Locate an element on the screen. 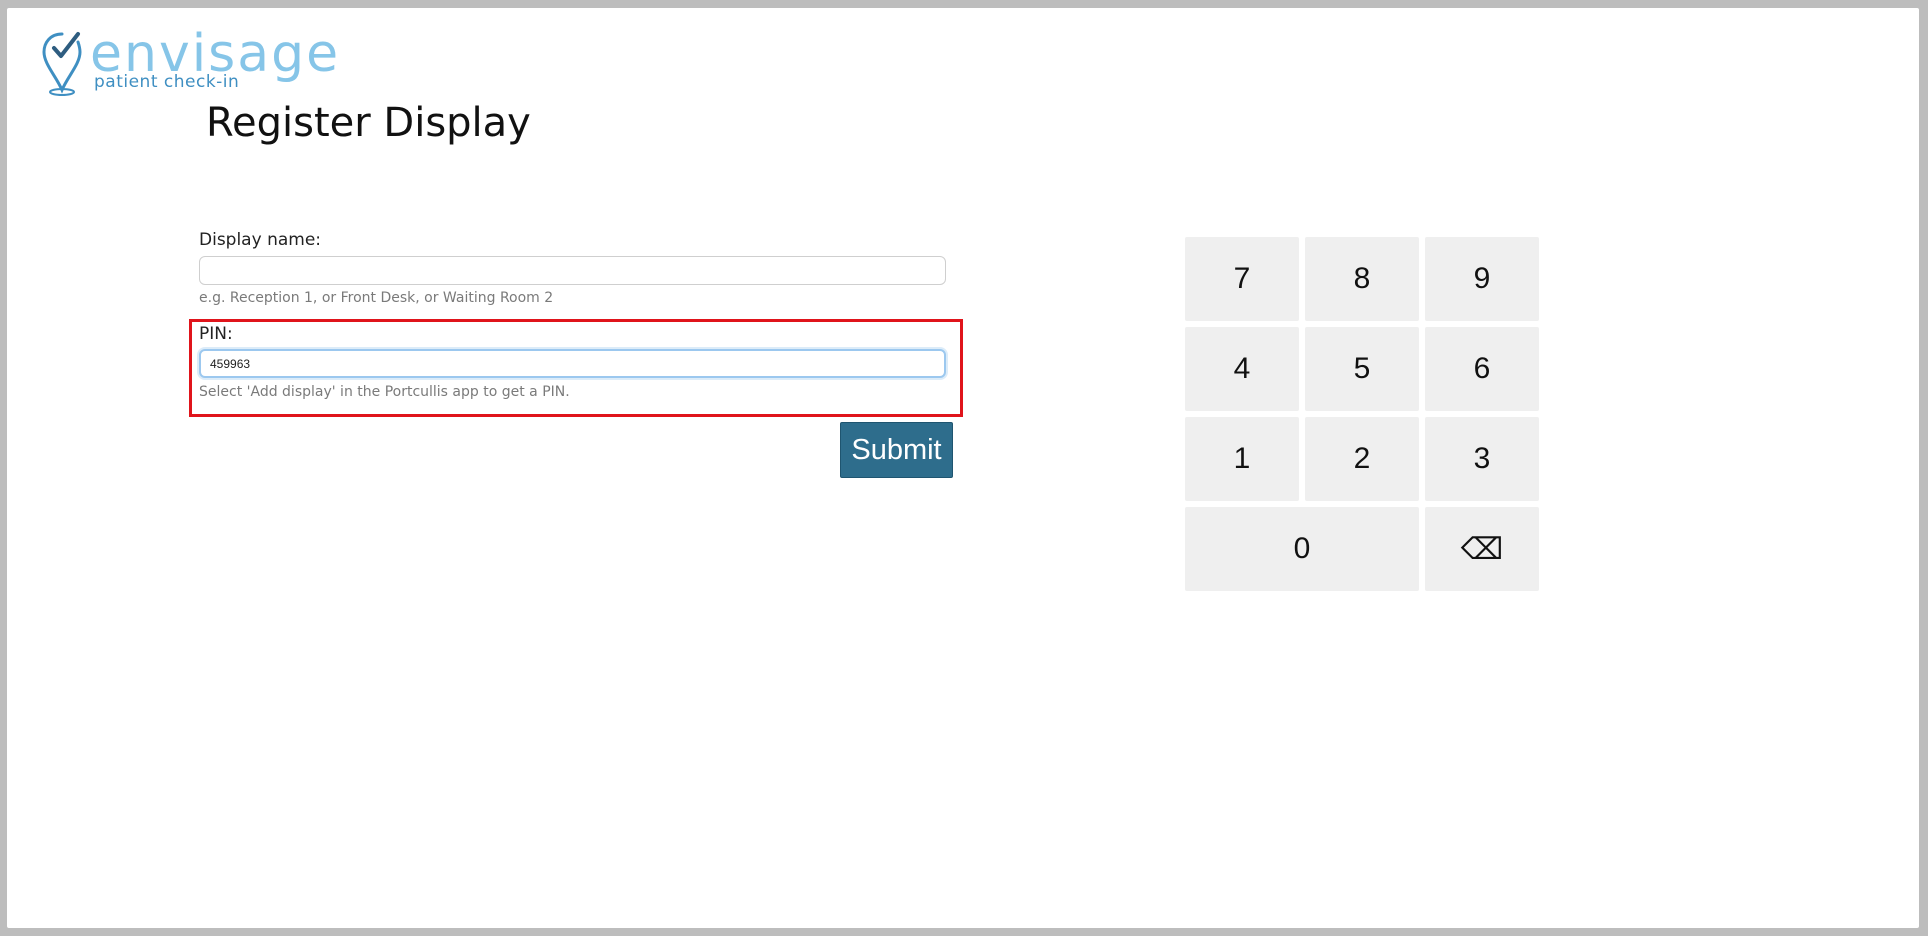 Image resolution: width=1928 pixels, height=936 pixels. key-7: 7 is located at coordinates (1242, 279).